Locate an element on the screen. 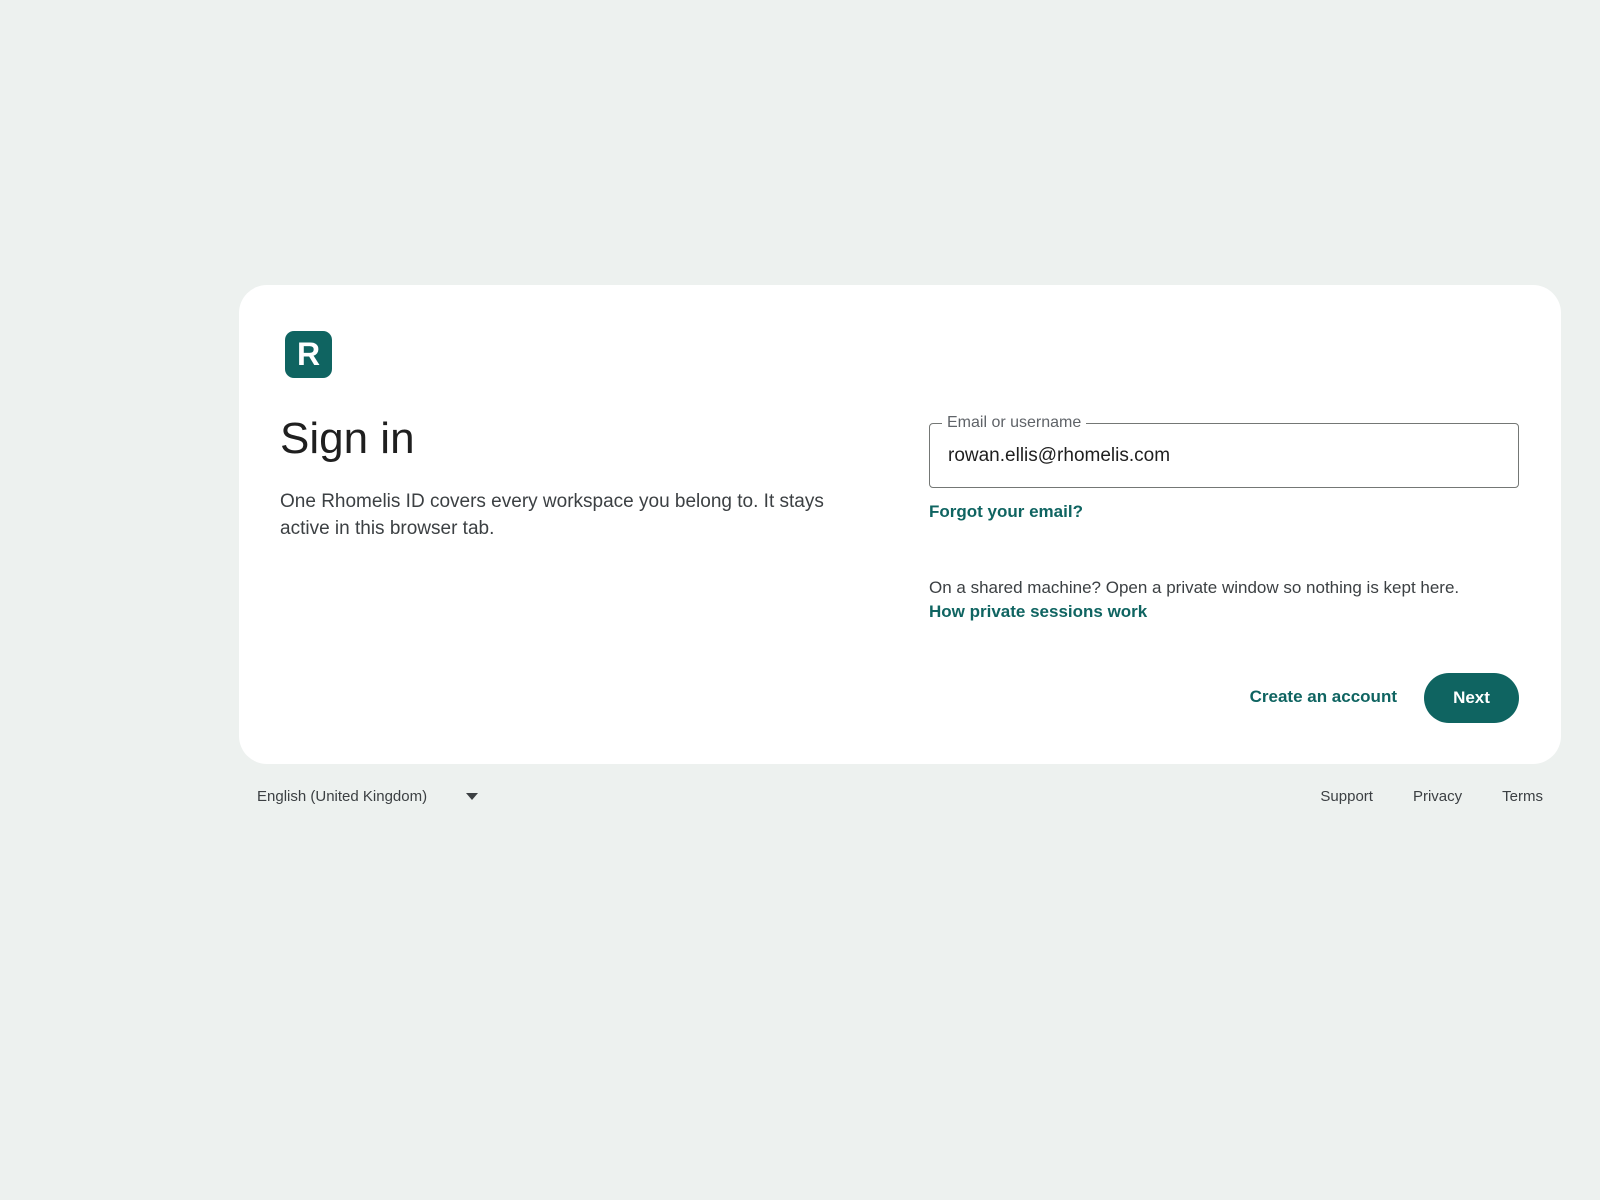 Image resolution: width=1600 pixels, height=1200 pixels. caret-down-icon is located at coordinates (472, 796).